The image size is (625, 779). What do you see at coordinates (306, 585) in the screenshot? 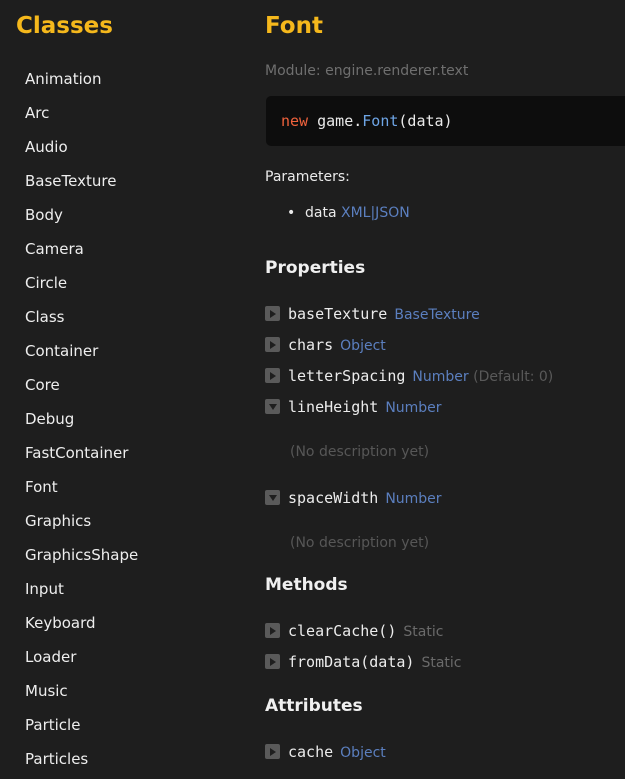
I see `methods-heading: Methods` at bounding box center [306, 585].